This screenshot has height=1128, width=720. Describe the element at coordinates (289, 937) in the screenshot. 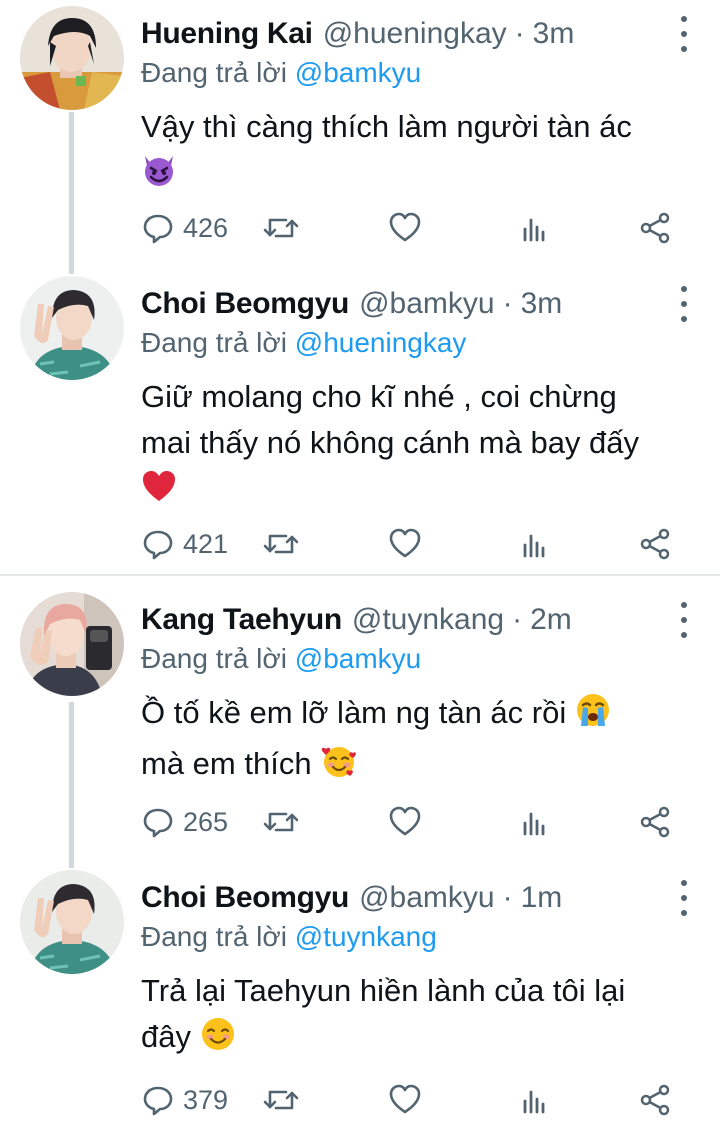

I see `replying-to: Đang trả lời @tuynkang` at that location.